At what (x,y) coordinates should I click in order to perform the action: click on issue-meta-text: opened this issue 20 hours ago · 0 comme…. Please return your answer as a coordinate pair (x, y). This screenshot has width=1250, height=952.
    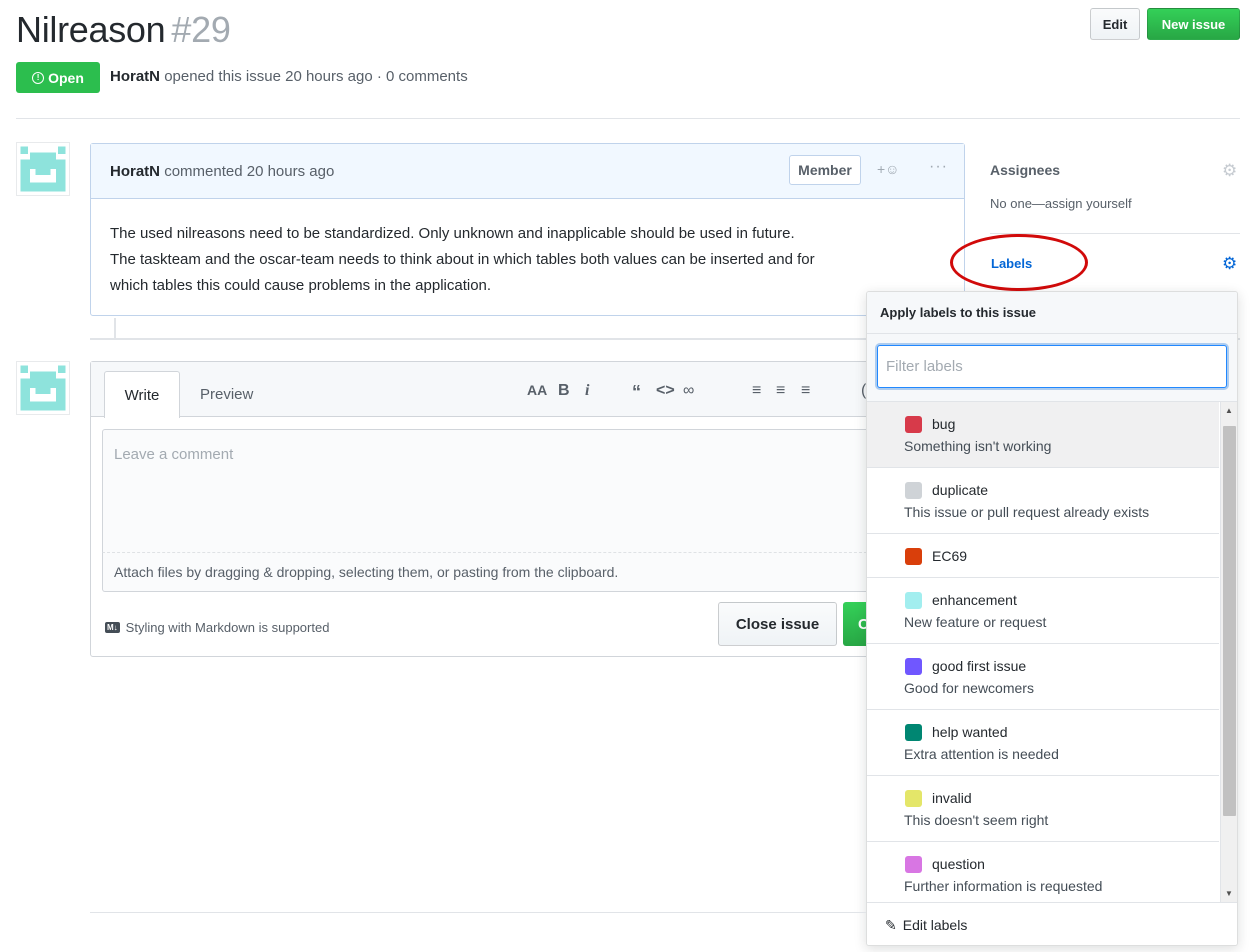
    Looking at the image, I should click on (316, 76).